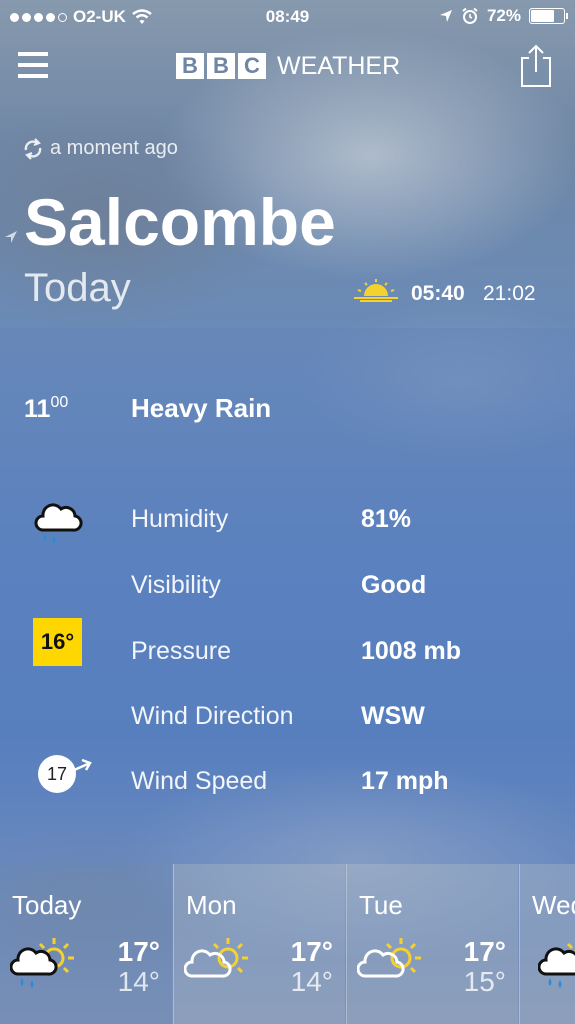 The height and width of the screenshot is (1024, 575). What do you see at coordinates (66, 775) in the screenshot?
I see `wind-badge: 17` at bounding box center [66, 775].